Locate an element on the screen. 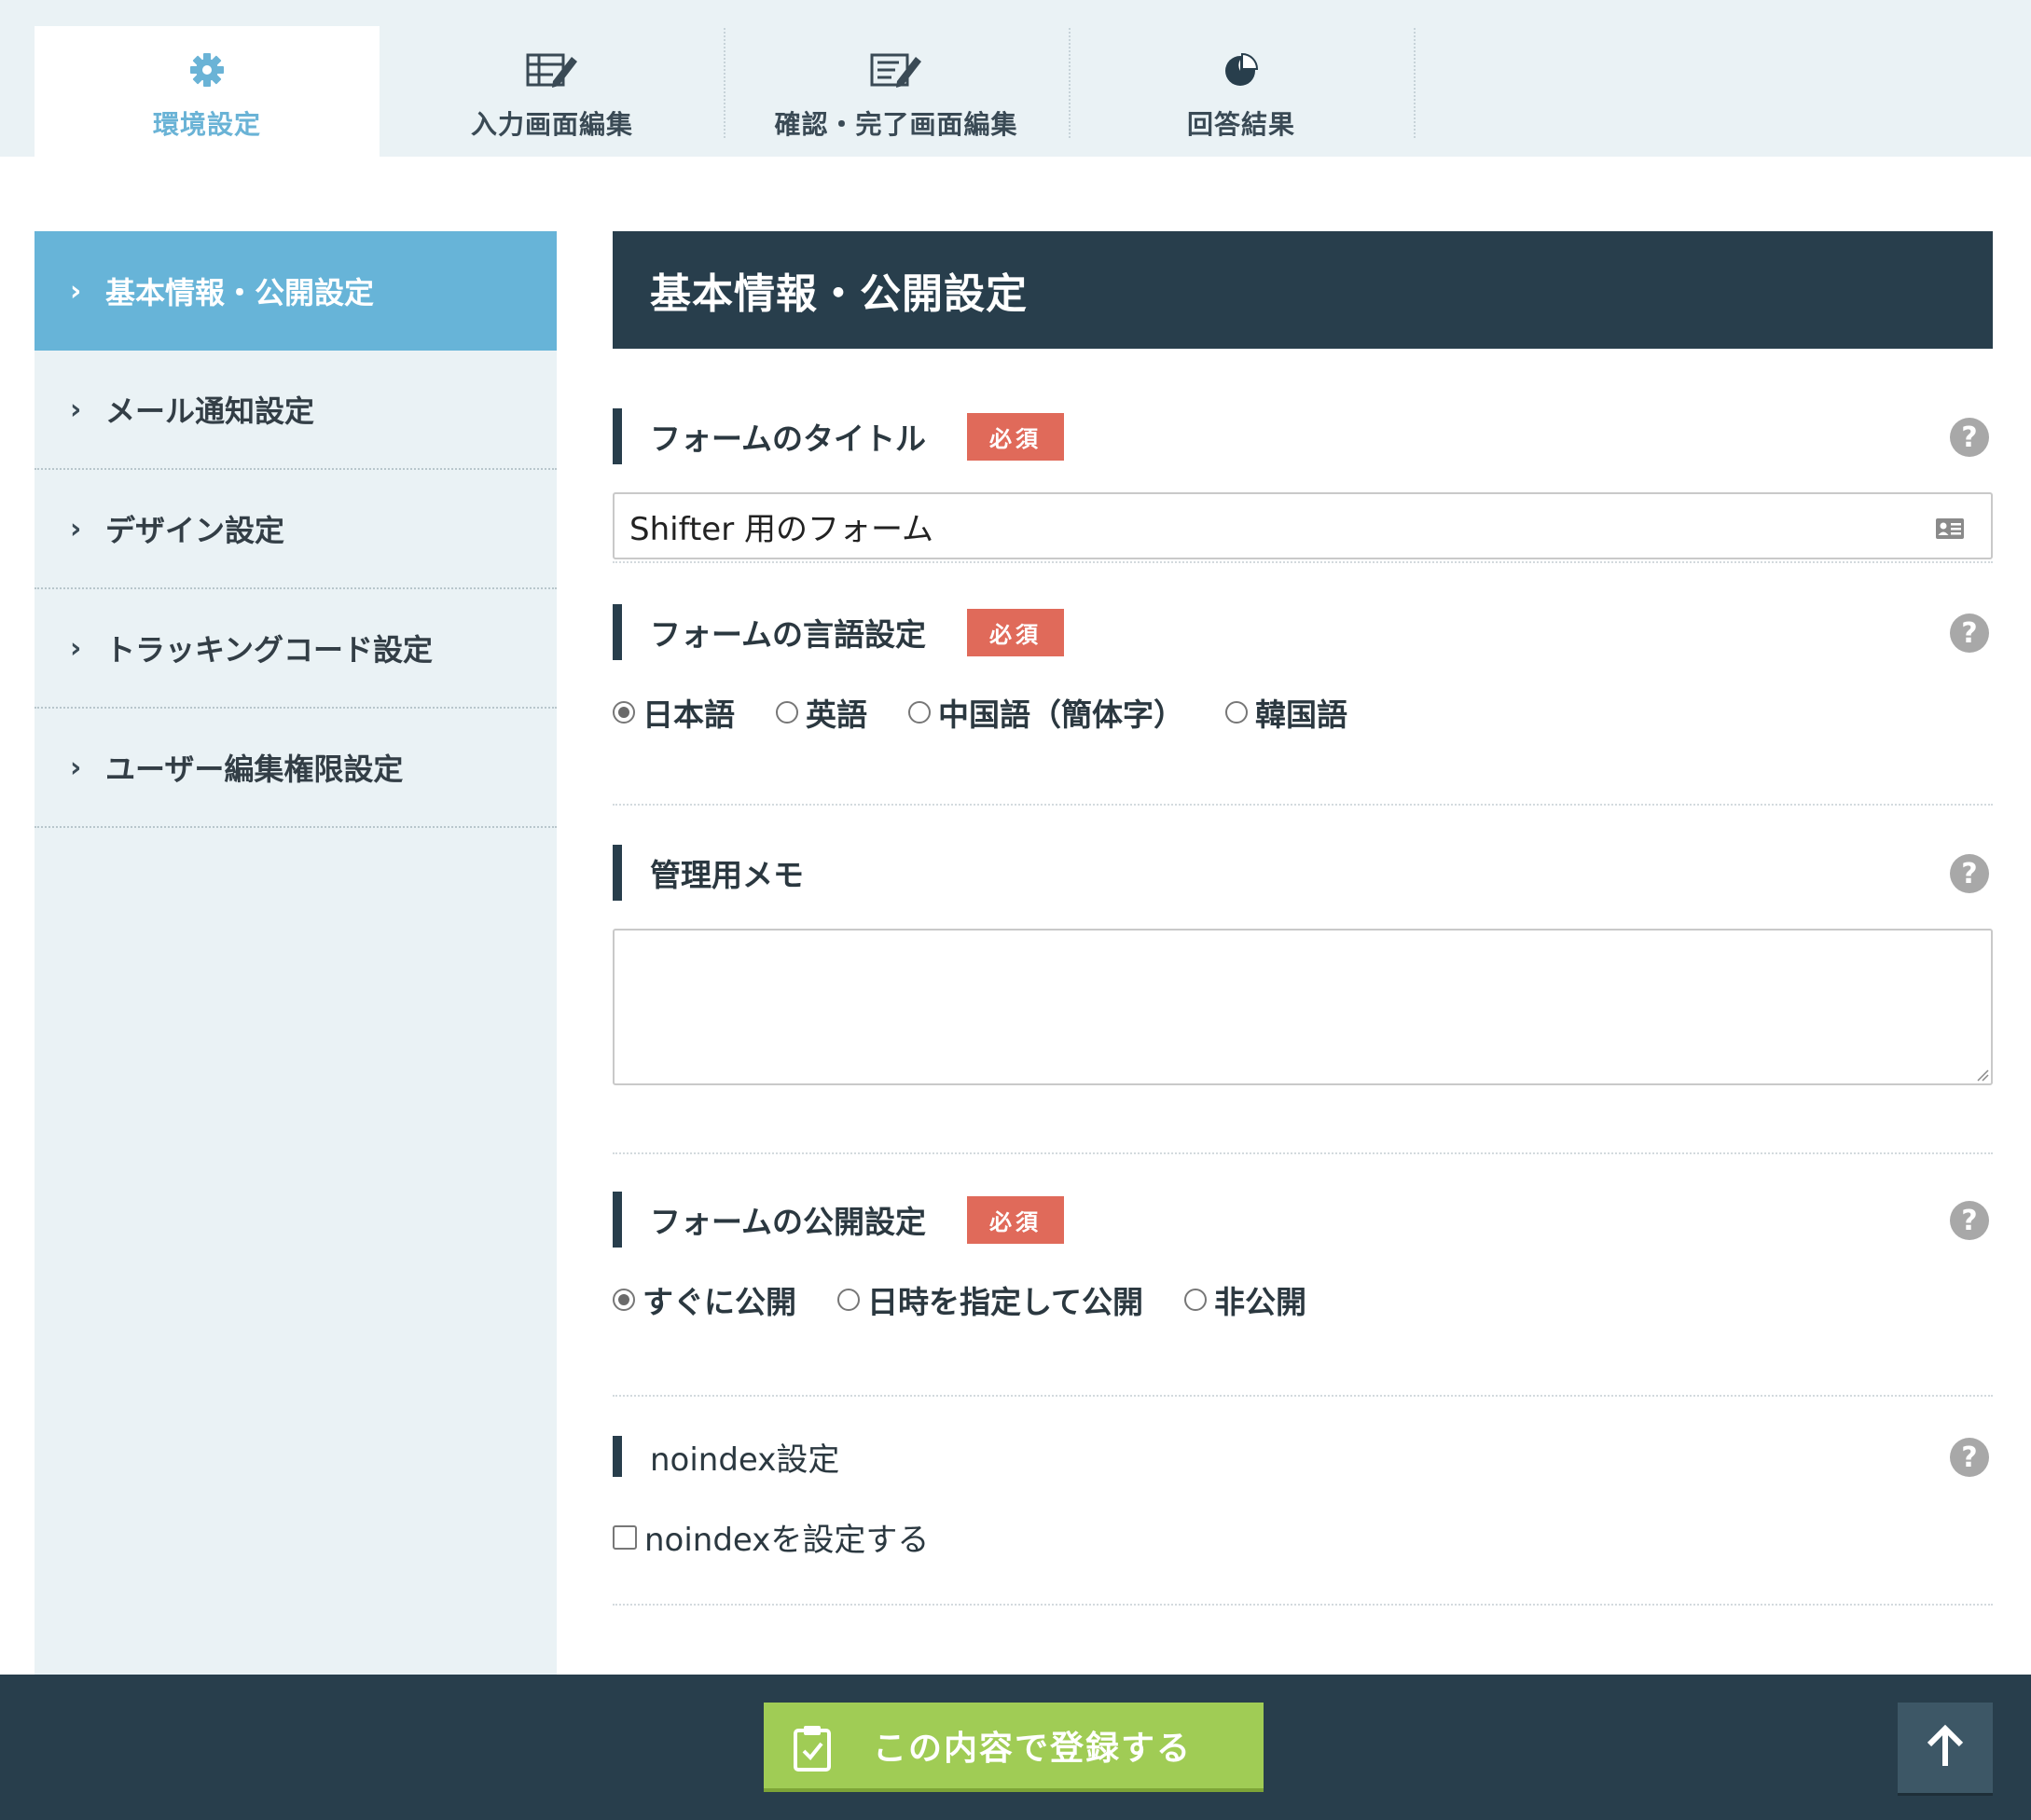 The height and width of the screenshot is (1820, 2031). publish-option-private: 非公開 is located at coordinates (1245, 1299).